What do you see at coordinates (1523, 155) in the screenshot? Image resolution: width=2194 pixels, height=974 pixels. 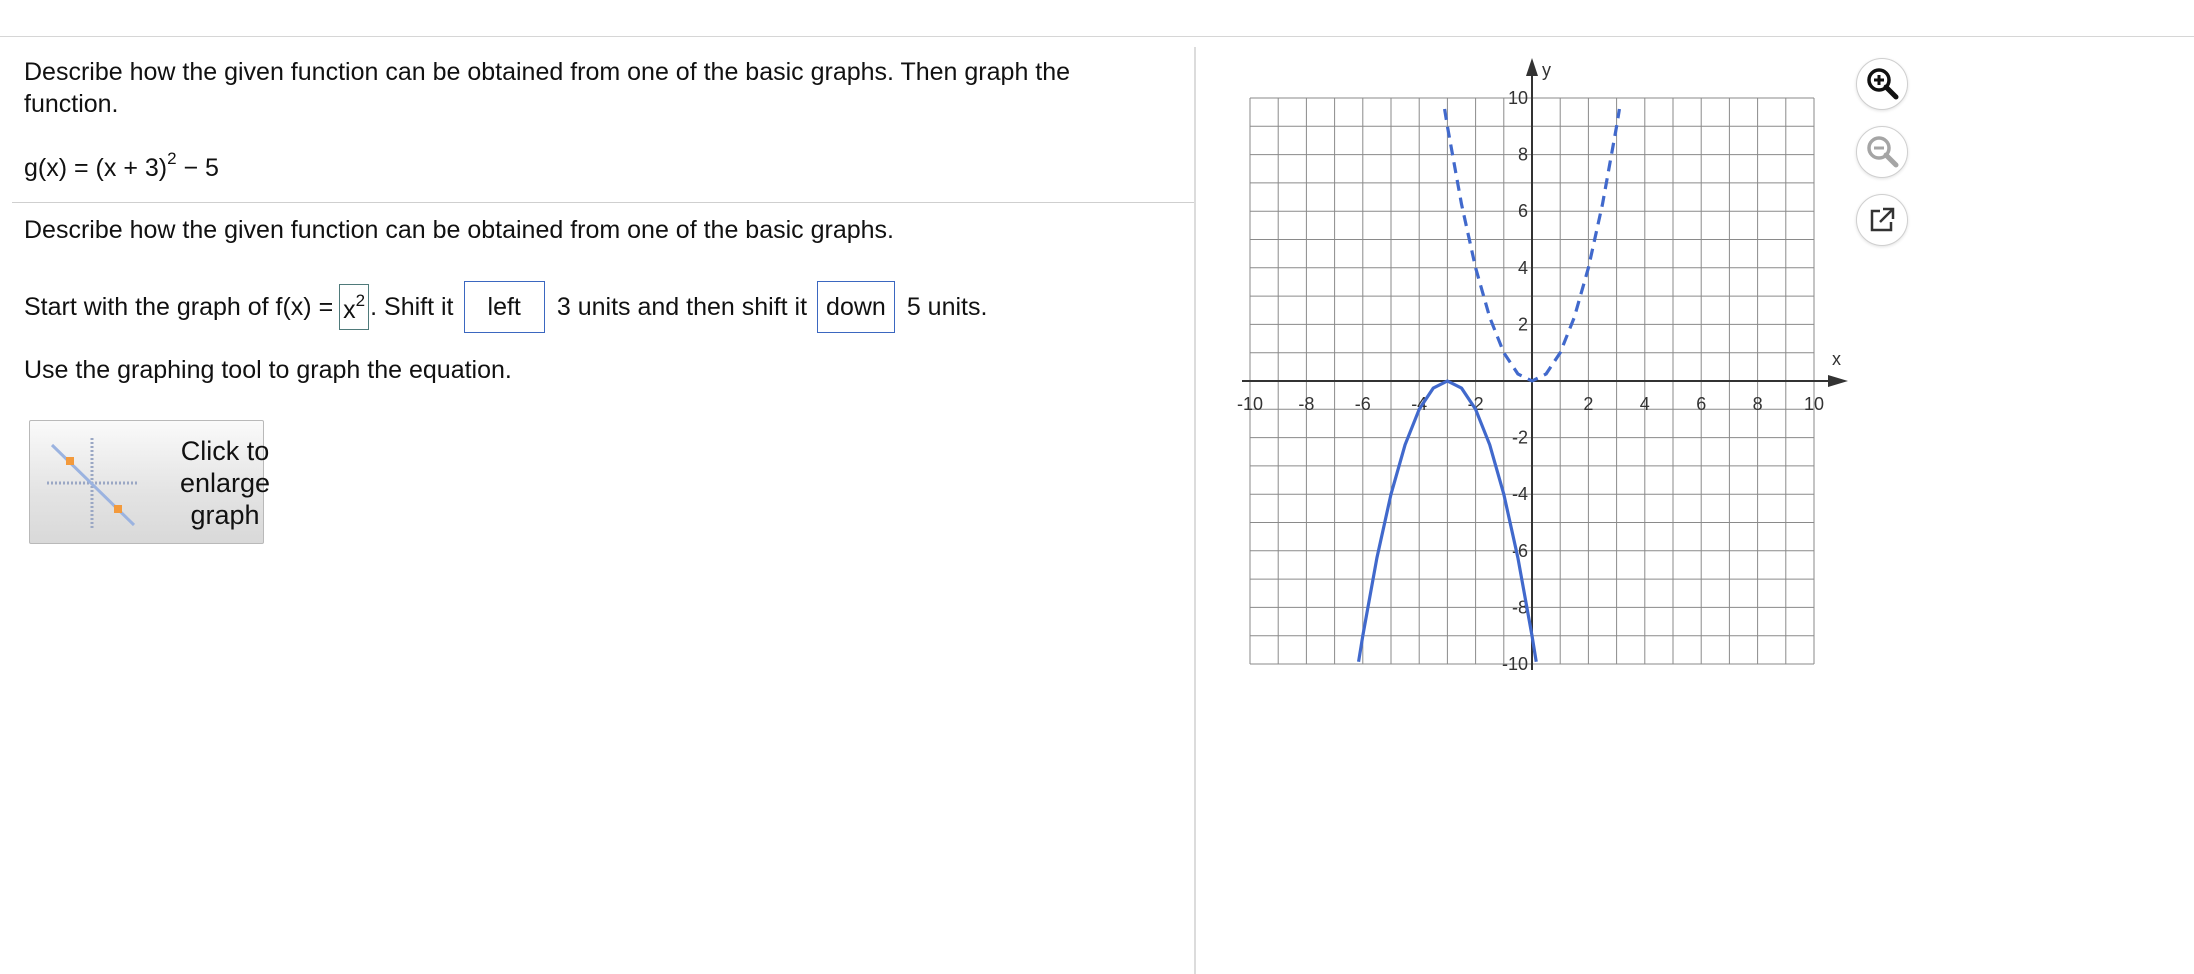 I see `y-tick-label: 8` at bounding box center [1523, 155].